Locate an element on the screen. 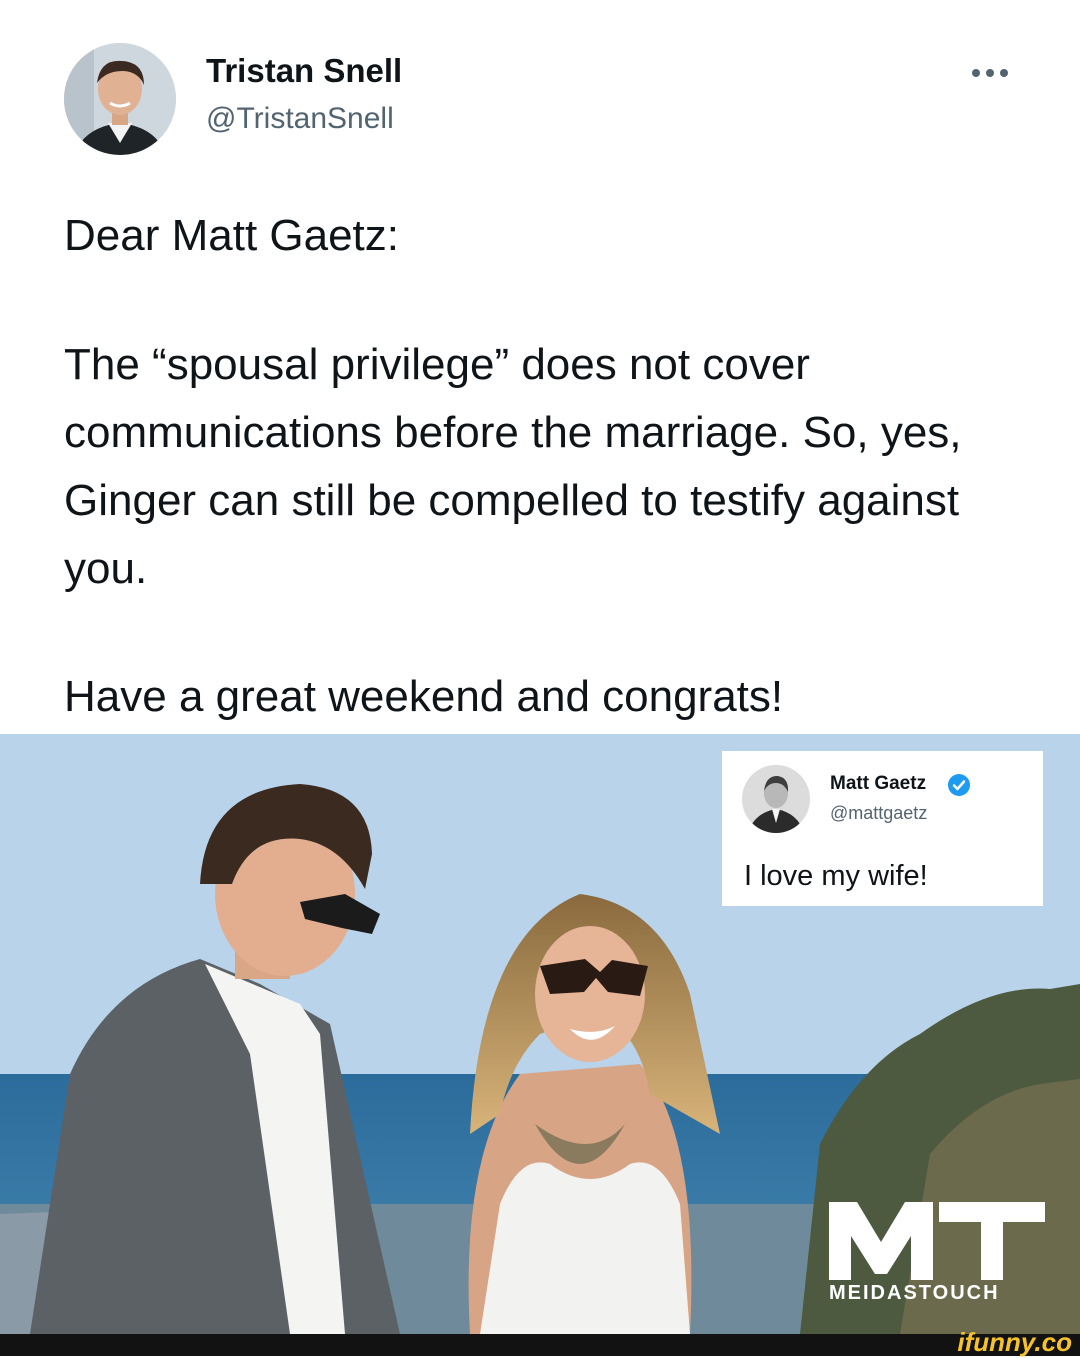 The image size is (1080, 1358). embedded-tweet-text: I love my wife! is located at coordinates (836, 876).